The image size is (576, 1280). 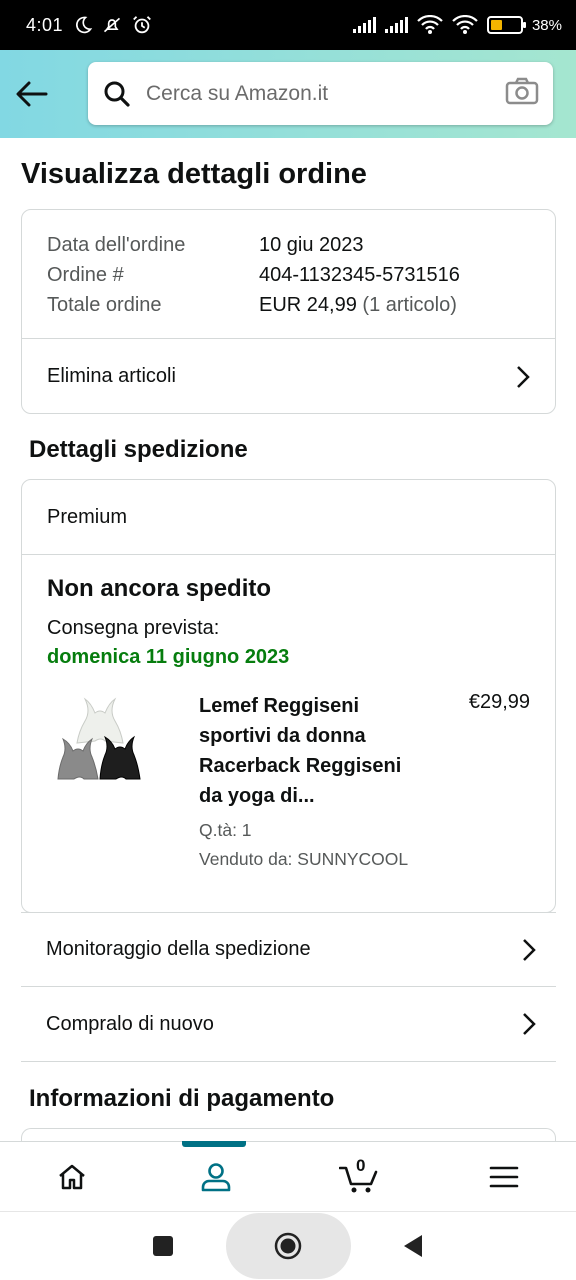 I want to click on menu-icon, so click(x=504, y=1176).